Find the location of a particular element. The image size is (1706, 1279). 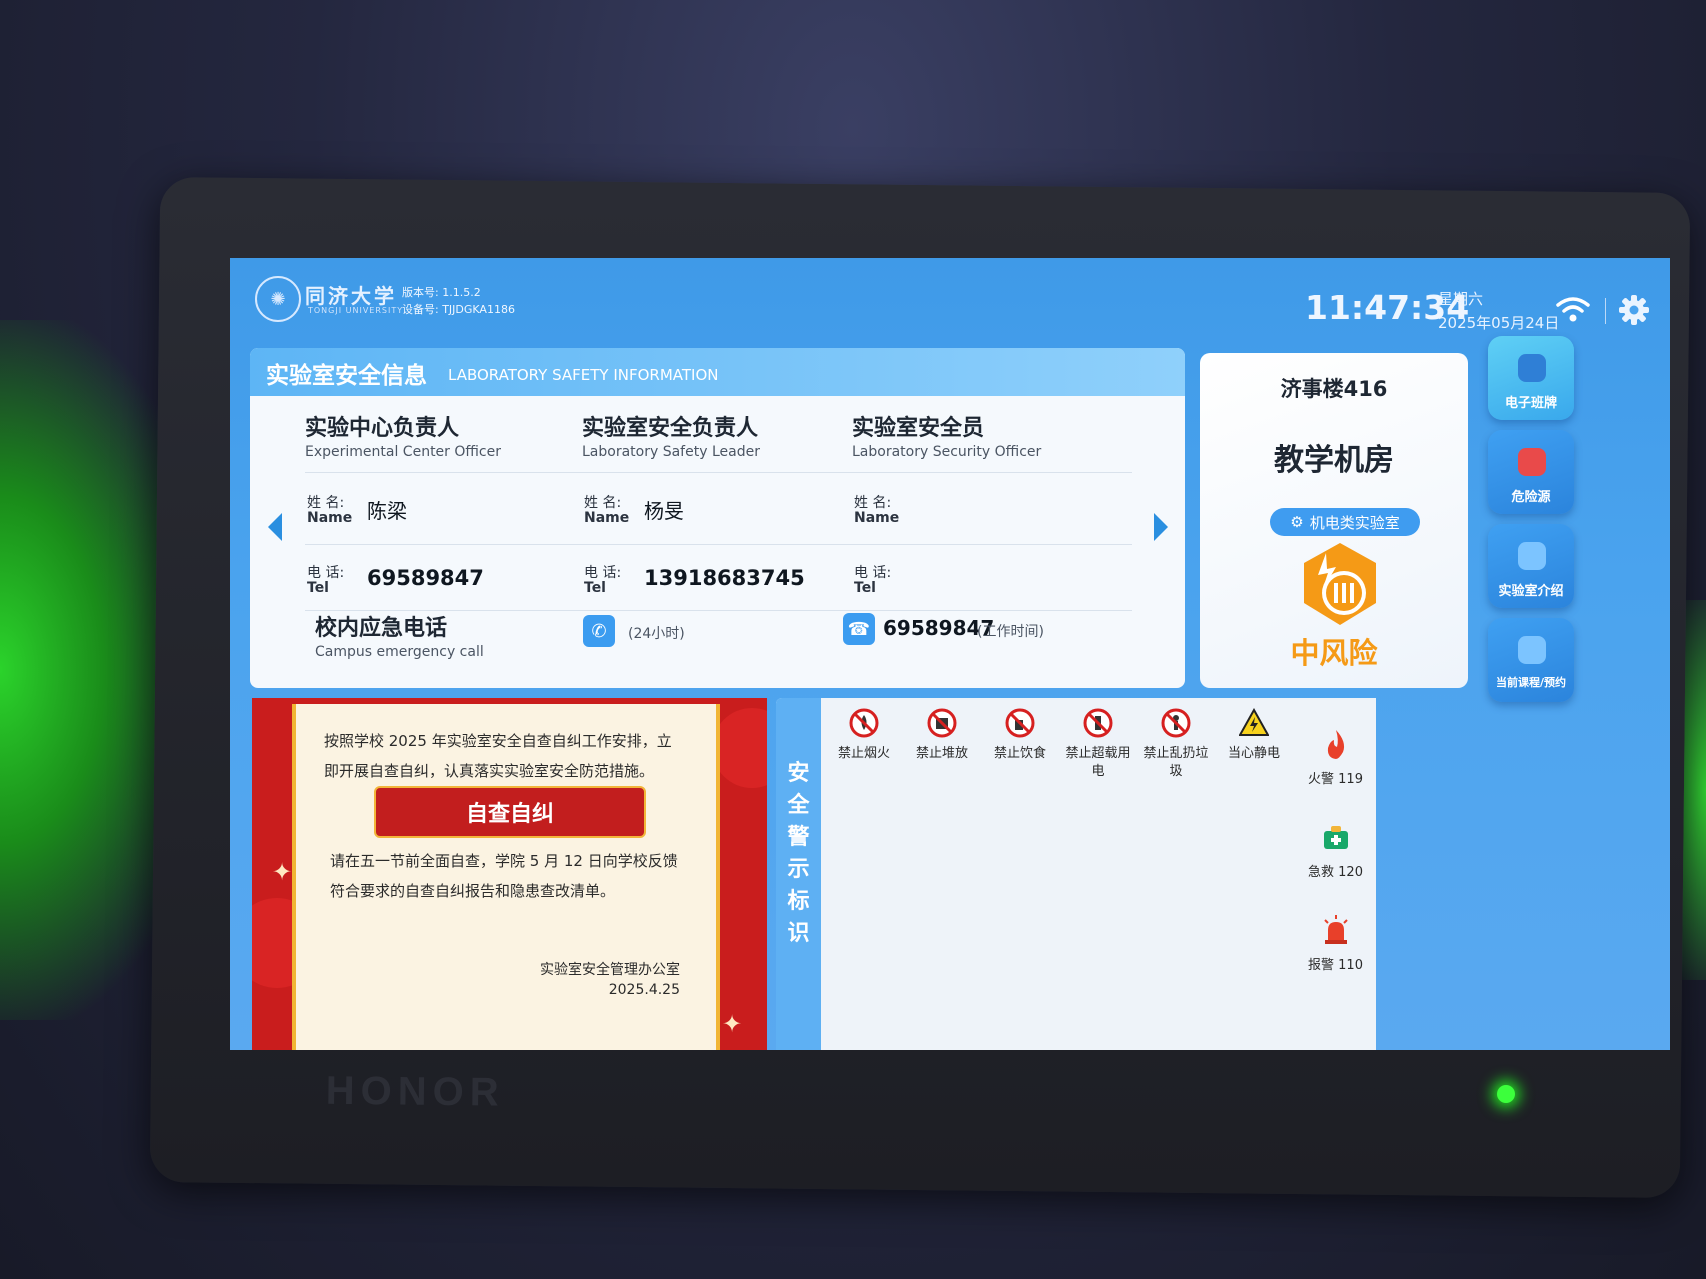

sign-label: 禁止烟火 is located at coordinates (863, 753).